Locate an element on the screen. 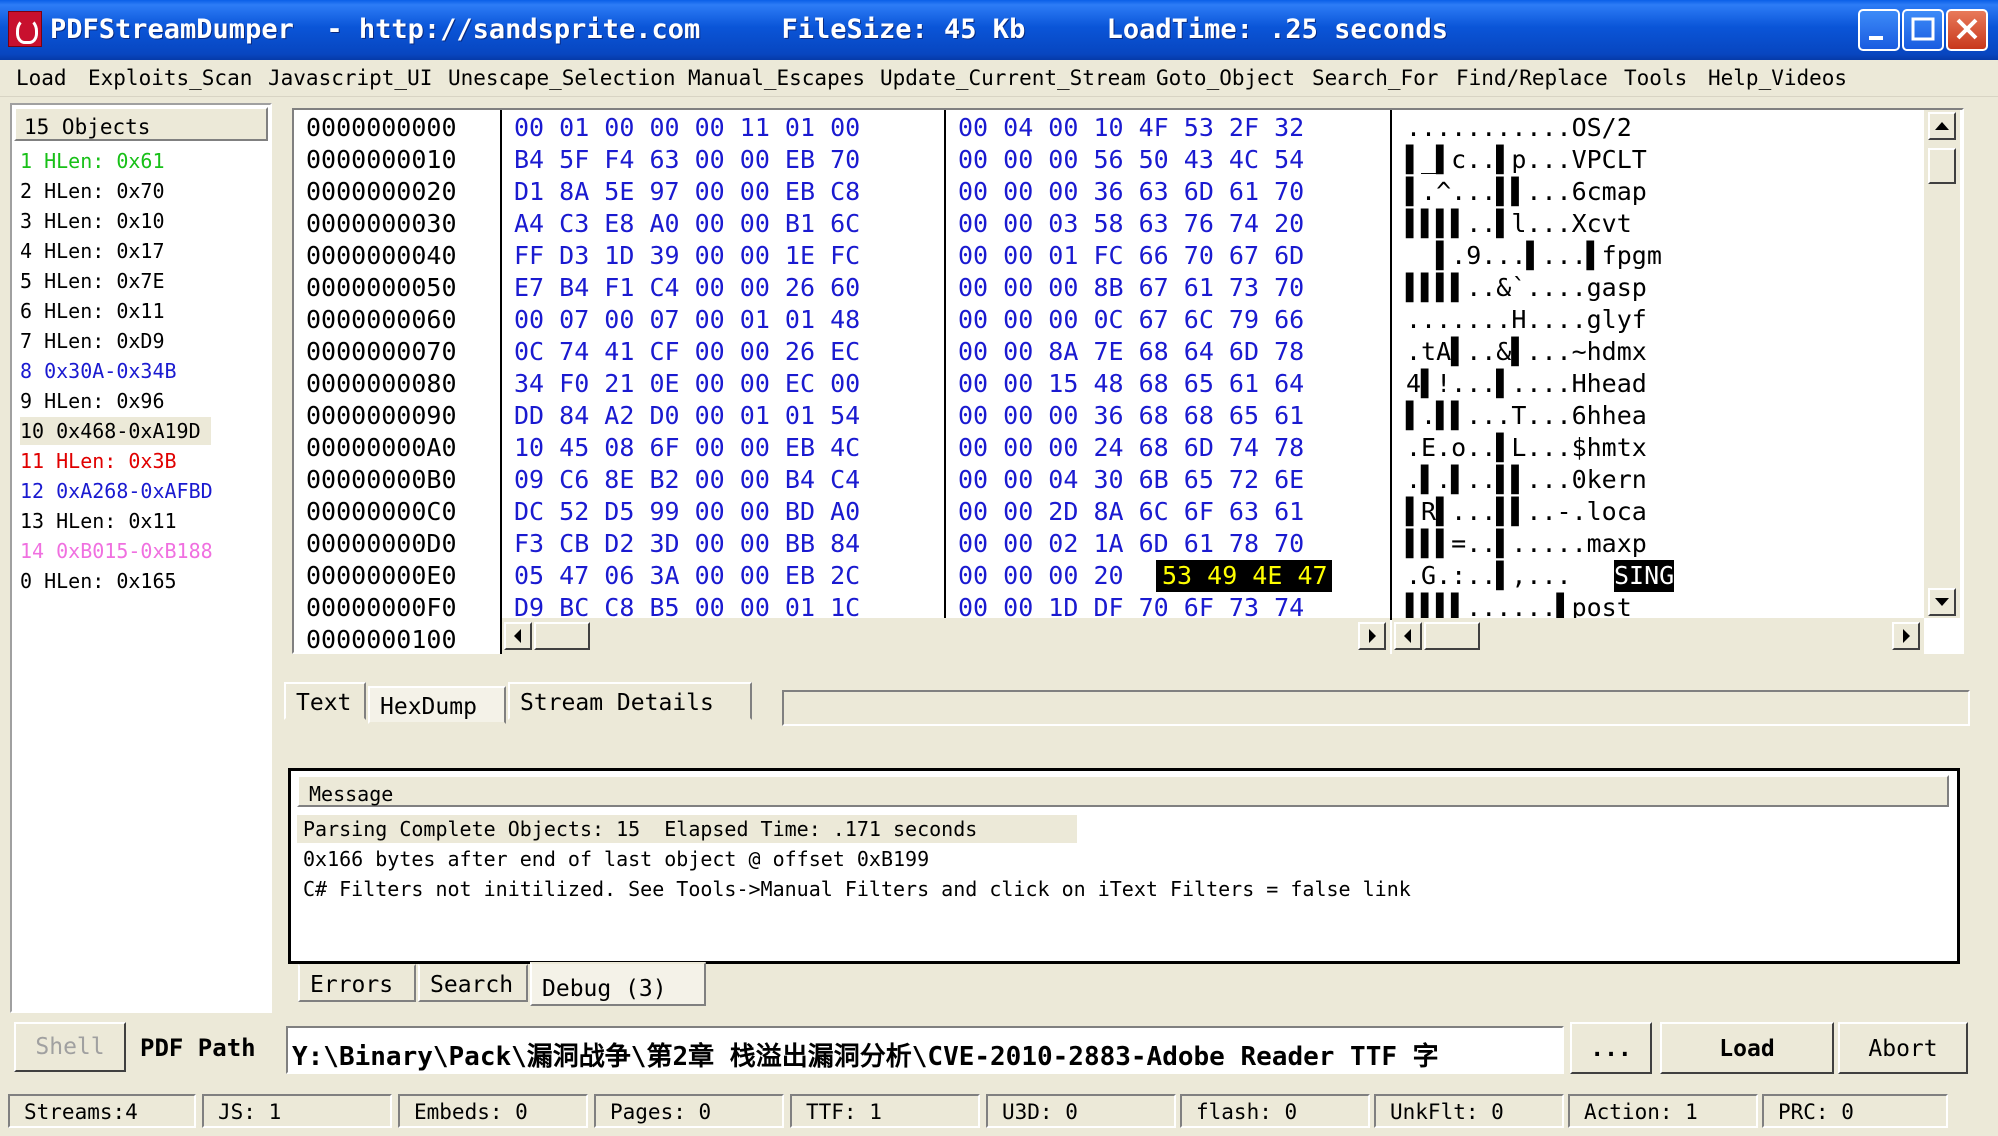 Image resolution: width=1998 pixels, height=1136 pixels. hex-bytes: D1 8A 5E 97 00 00 EB C8 is located at coordinates (687, 191).